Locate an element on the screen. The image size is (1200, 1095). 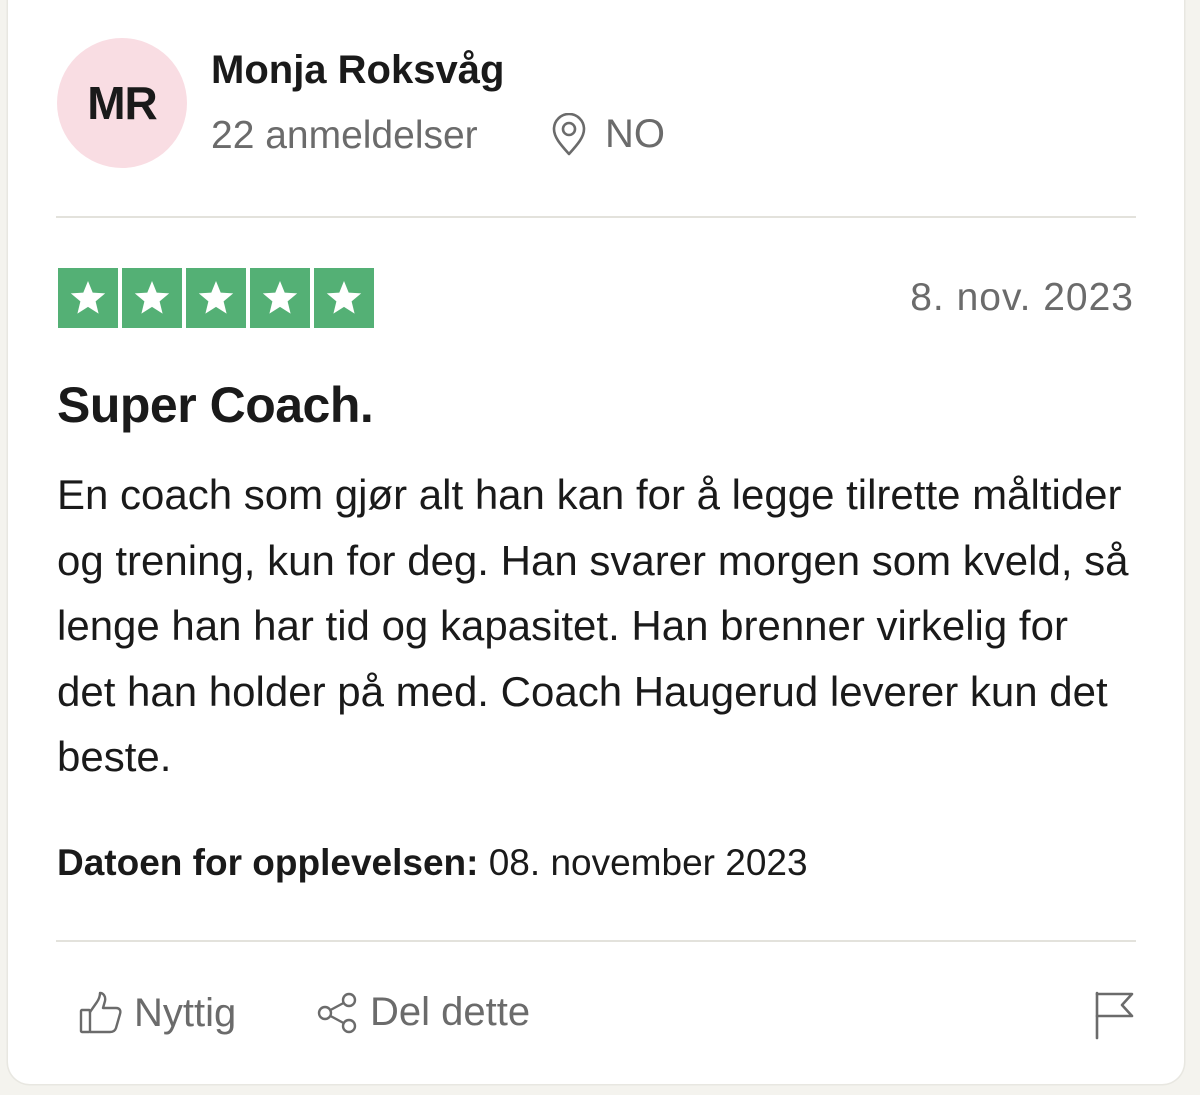
review-date: 8. nov. 2023 is located at coordinates (1022, 297).